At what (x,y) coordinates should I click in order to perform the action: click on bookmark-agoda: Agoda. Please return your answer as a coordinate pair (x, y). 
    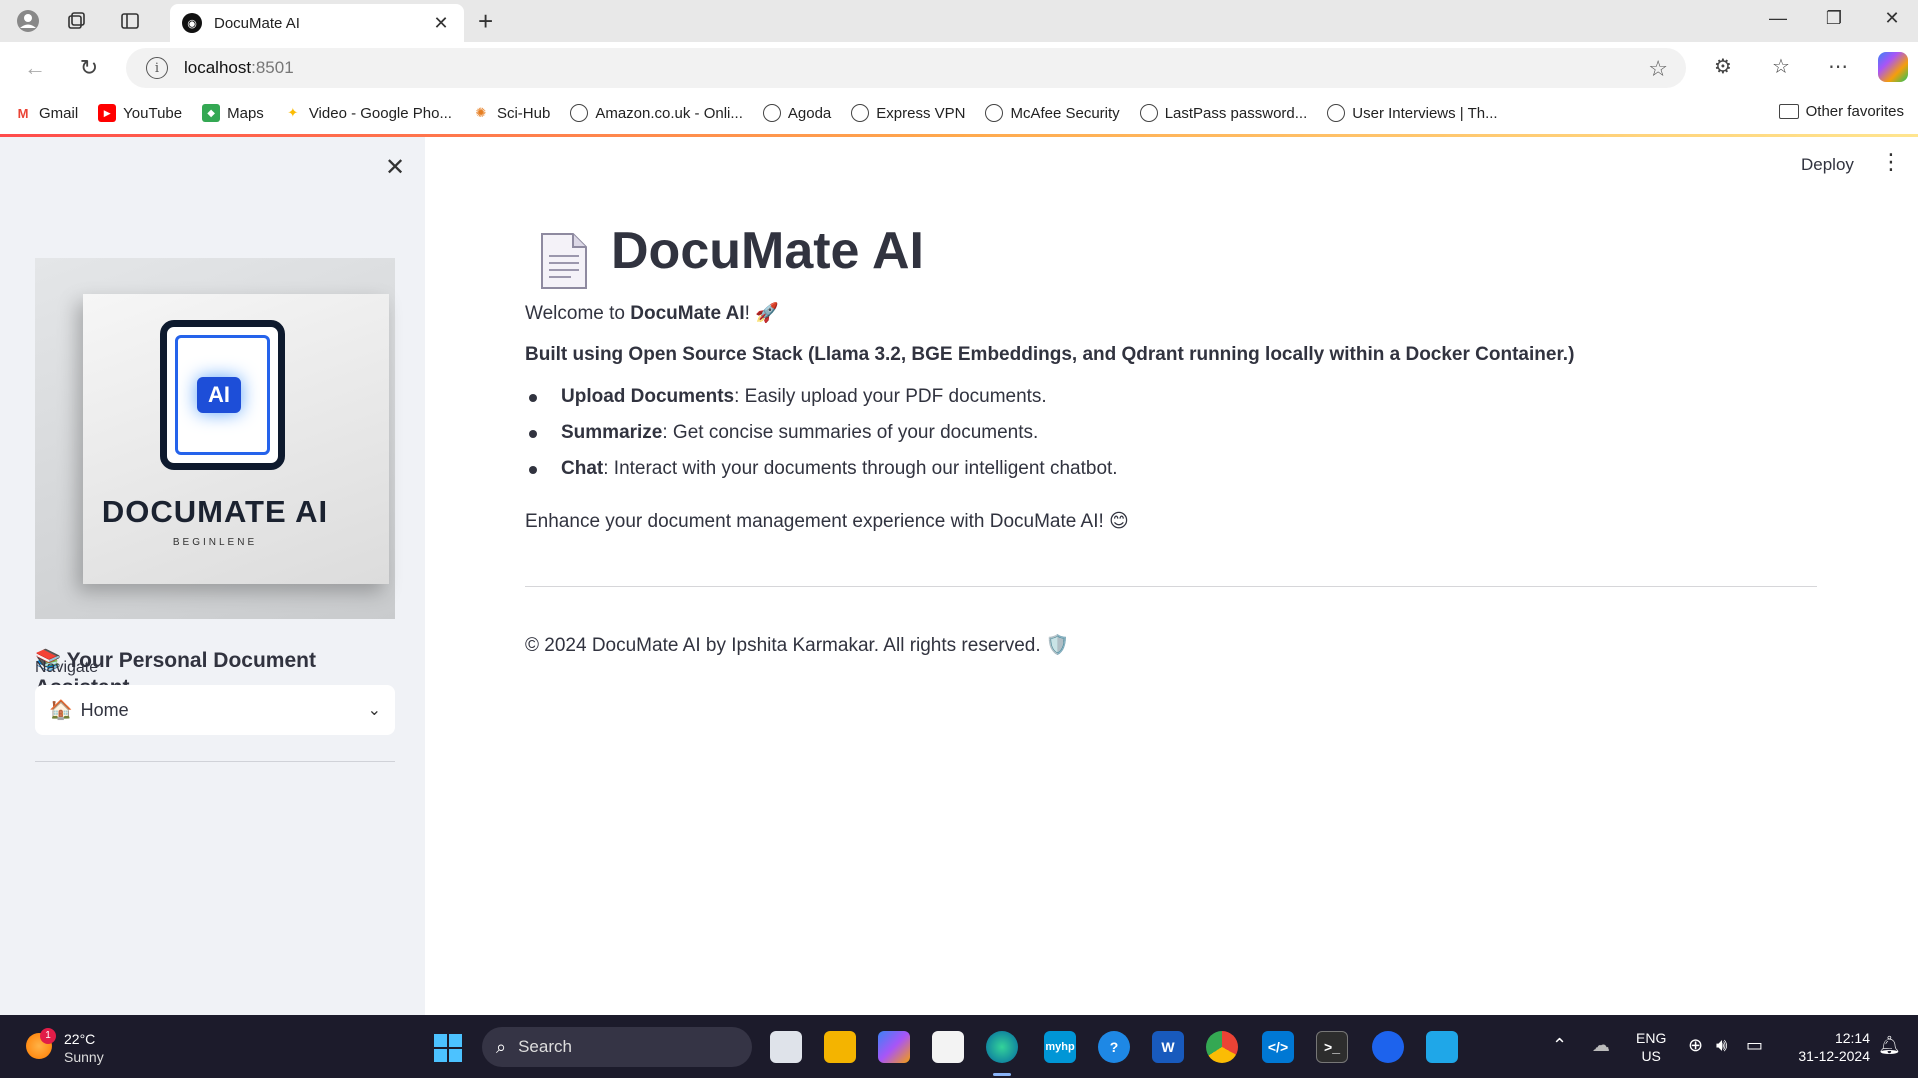
    Looking at the image, I should click on (797, 113).